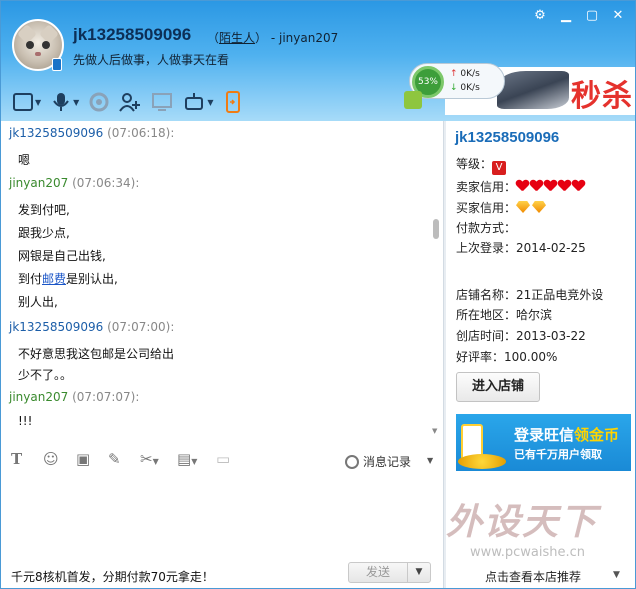  Describe the element at coordinates (531, 357) in the screenshot. I see `rating-value: 100.00%` at that location.